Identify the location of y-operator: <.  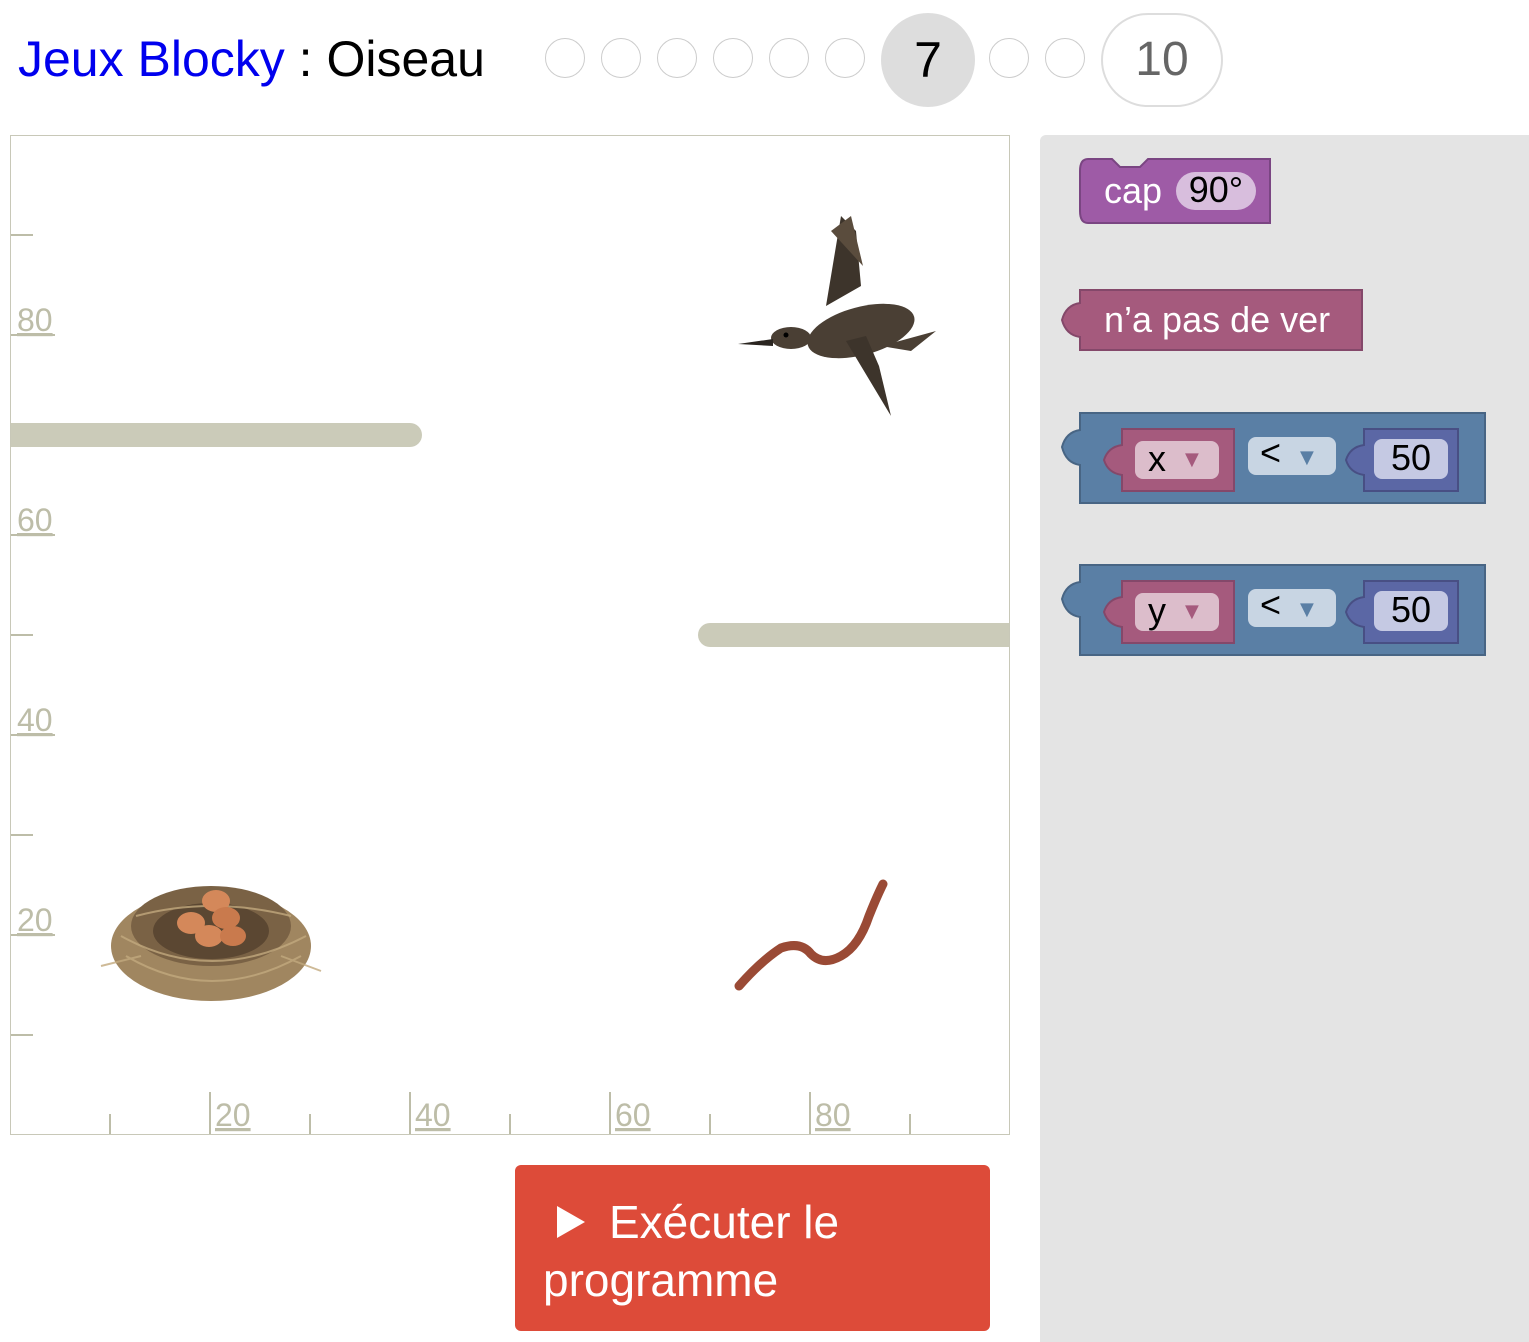
(1270, 604).